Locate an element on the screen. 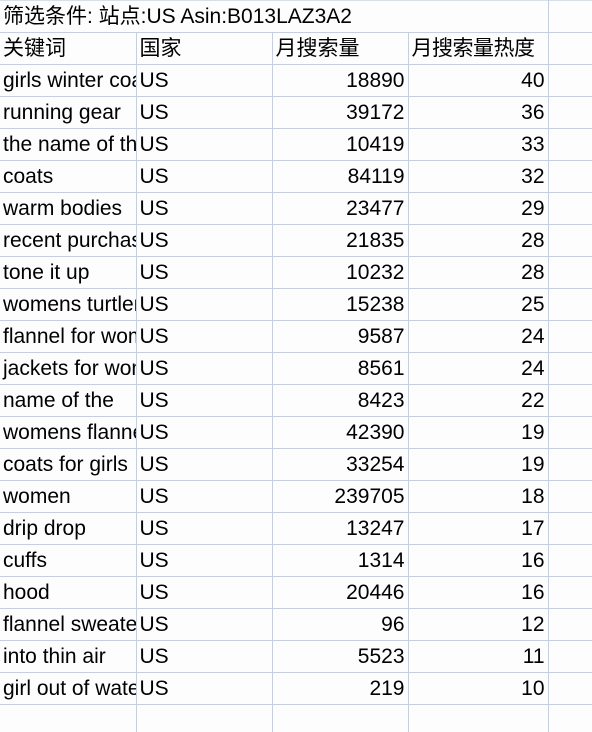 This screenshot has width=592, height=732. cell-monthly-search-heat: 22 is located at coordinates (478, 400).